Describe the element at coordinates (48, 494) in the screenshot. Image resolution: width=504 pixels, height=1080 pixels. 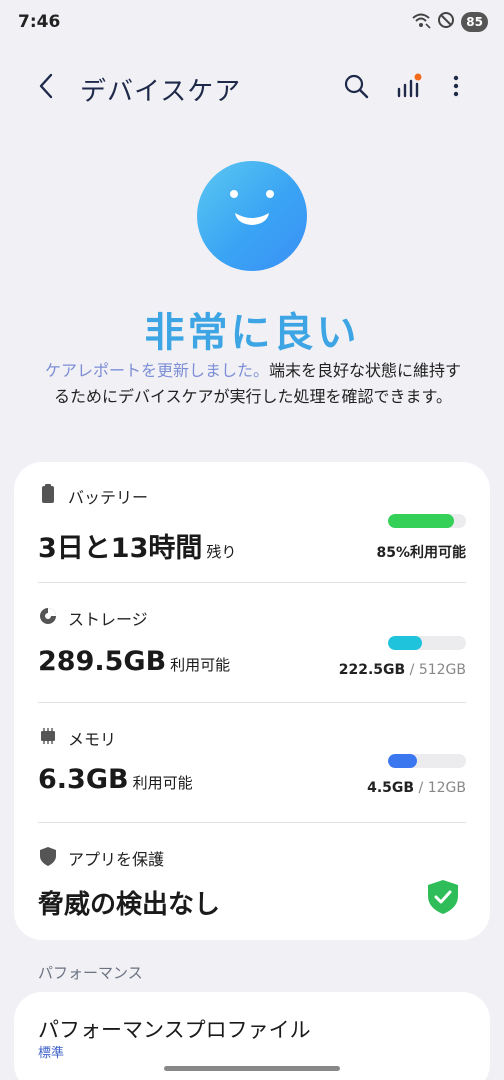
I see `battery-icon` at that location.